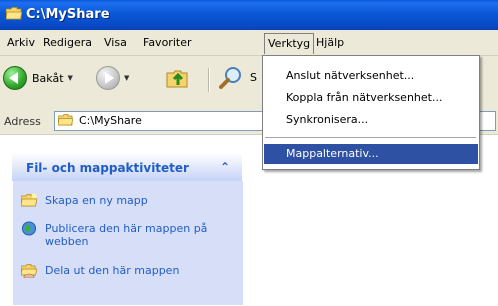  I want to click on title-bar: C:\MyShare, so click(249, 15).